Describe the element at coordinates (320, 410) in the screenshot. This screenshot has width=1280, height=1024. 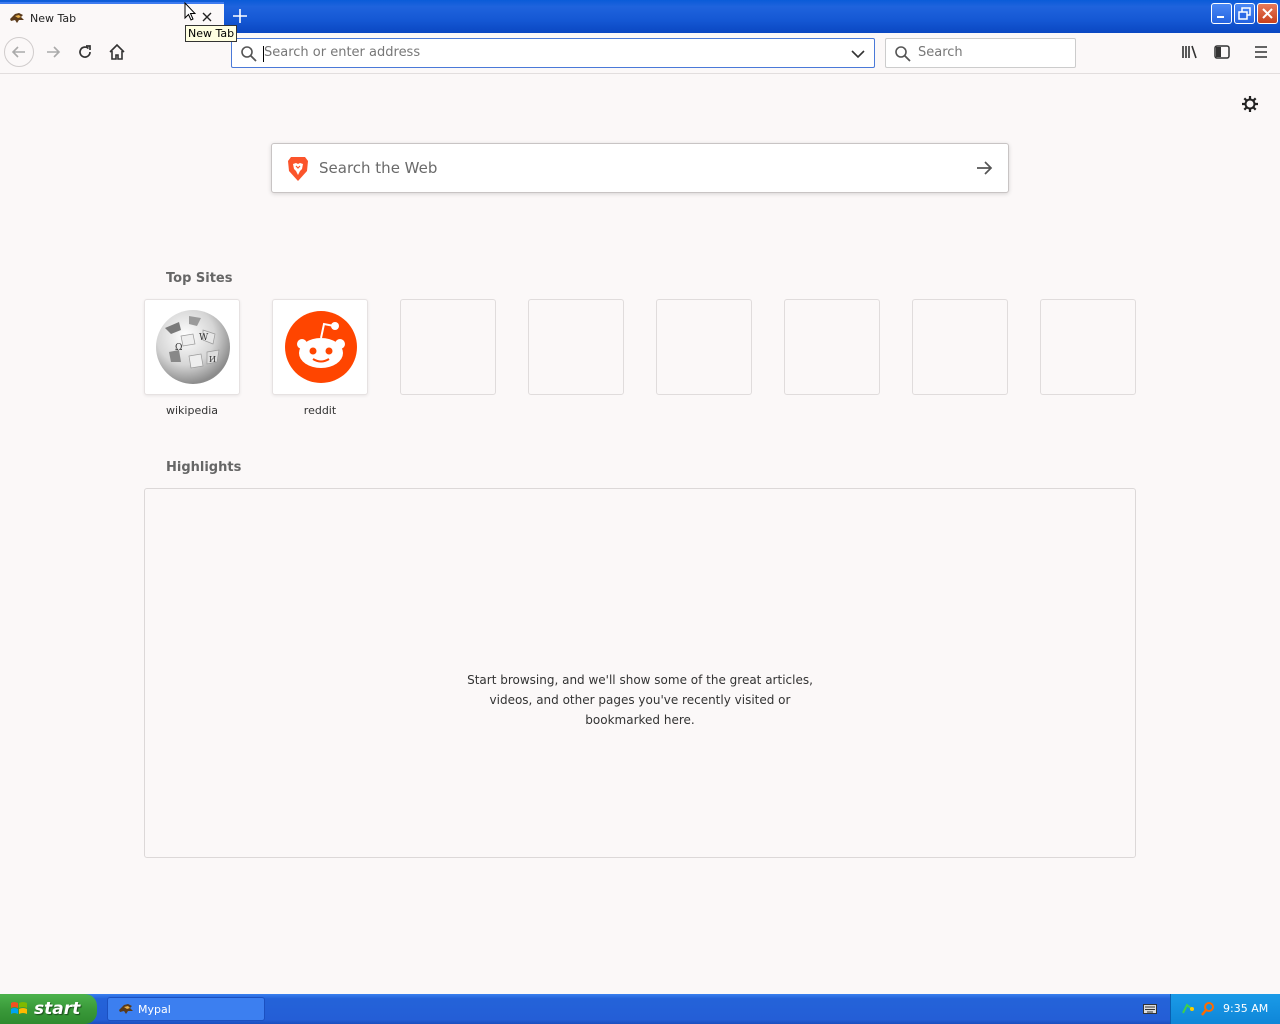
I see `top-site-label: reddit` at that location.